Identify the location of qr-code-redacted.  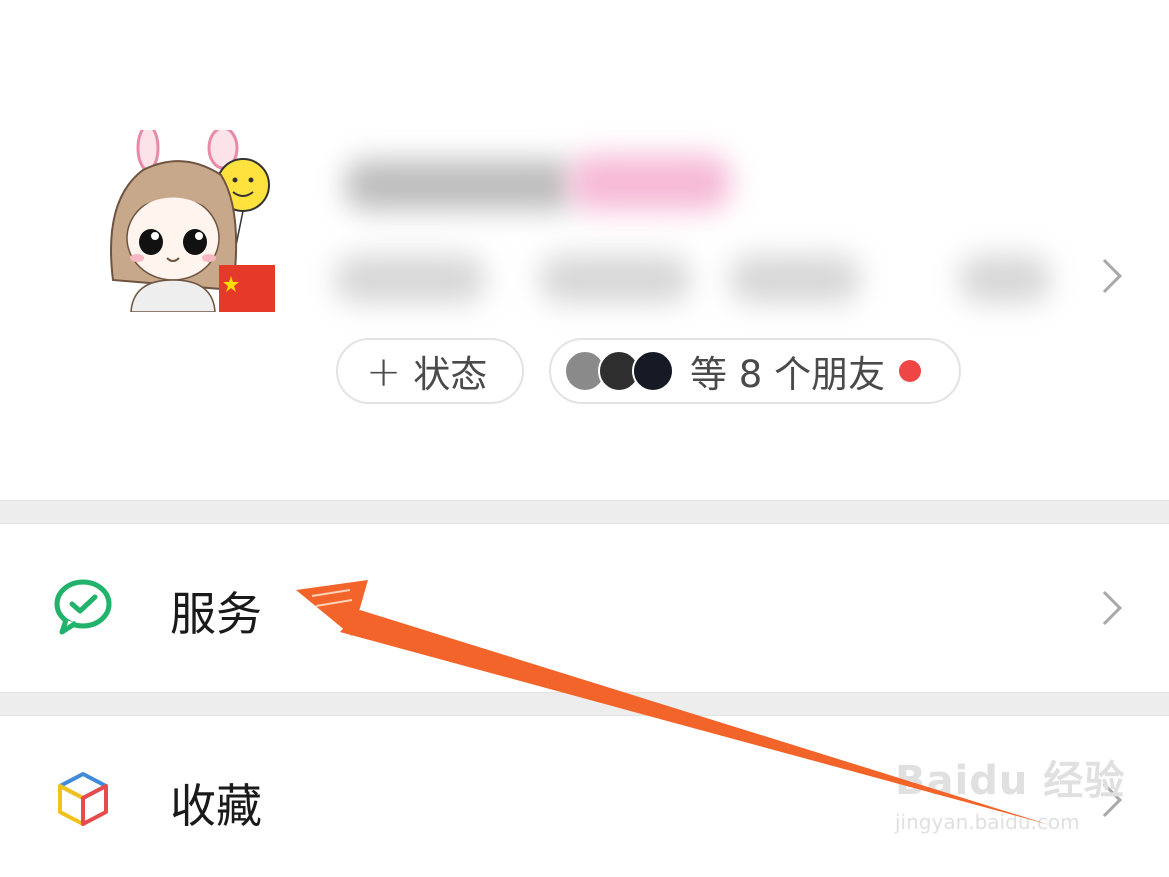
(1005, 279).